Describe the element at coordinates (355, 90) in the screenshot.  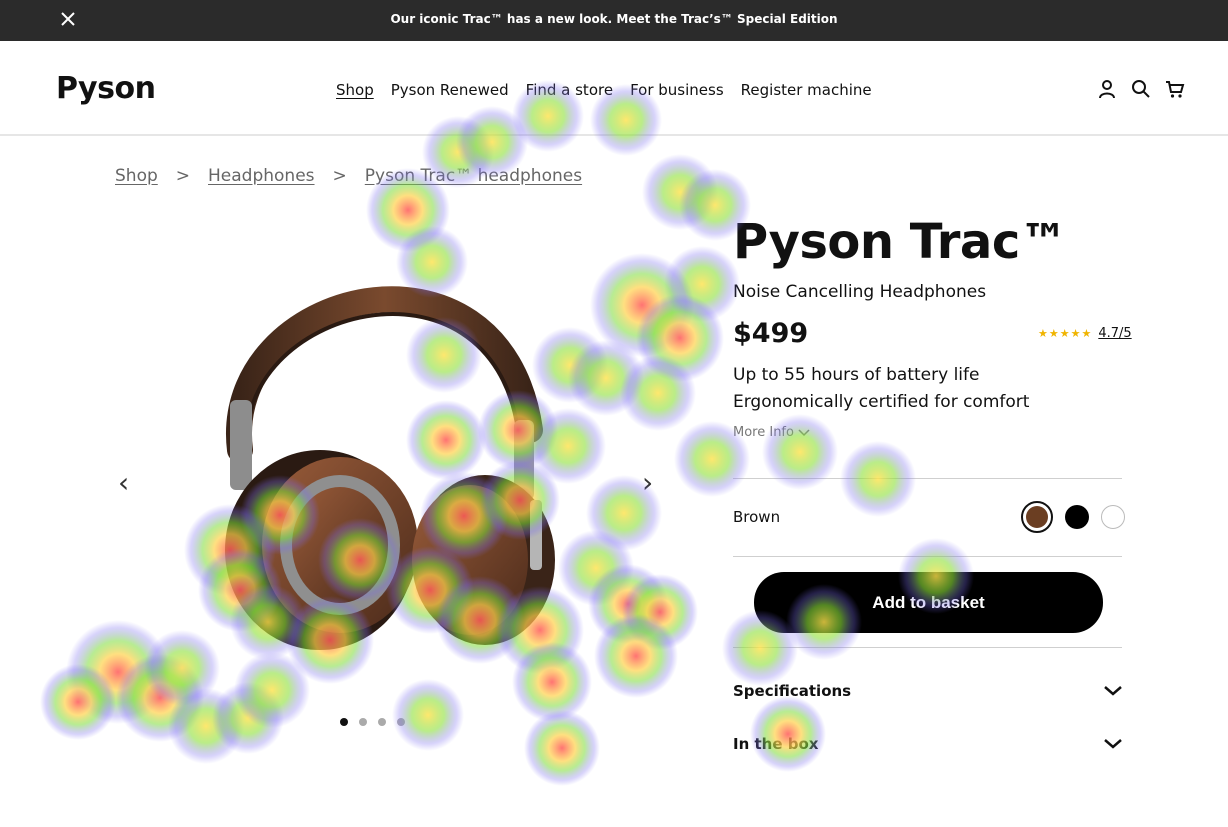
I see `nav-shop: Shop` at that location.